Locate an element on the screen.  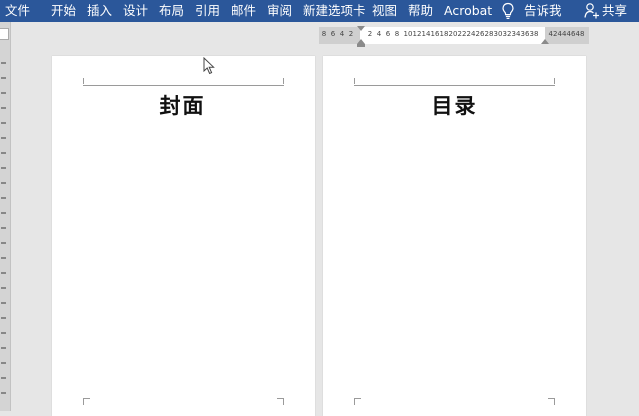
share-button: 共享 is located at coordinates (614, 11).